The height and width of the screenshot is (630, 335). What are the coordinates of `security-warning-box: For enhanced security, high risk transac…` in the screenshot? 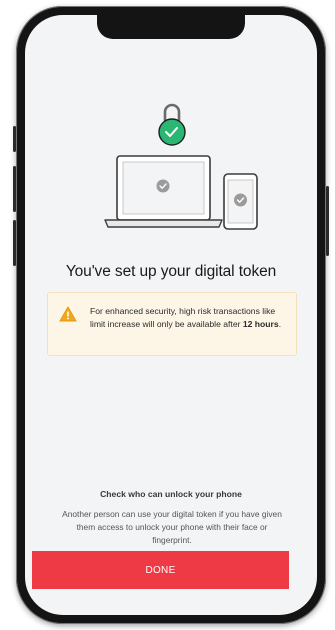 It's located at (172, 324).